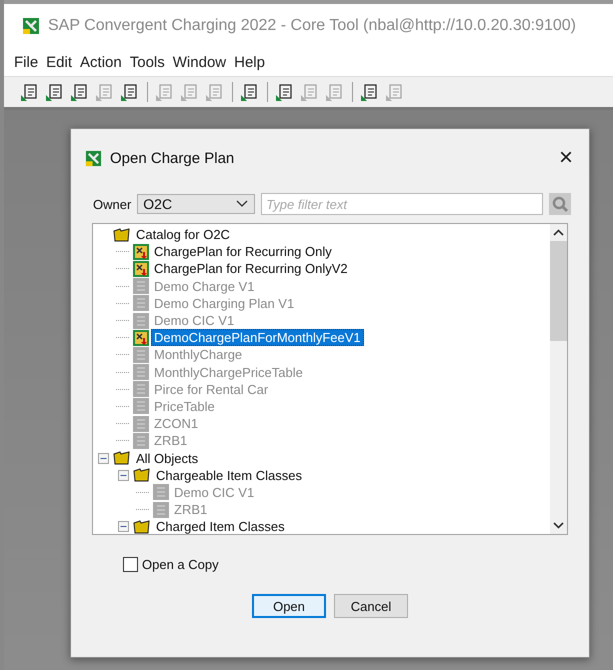 The height and width of the screenshot is (670, 613). Describe the element at coordinates (196, 204) in the screenshot. I see `owner-dropdown: O2C` at that location.